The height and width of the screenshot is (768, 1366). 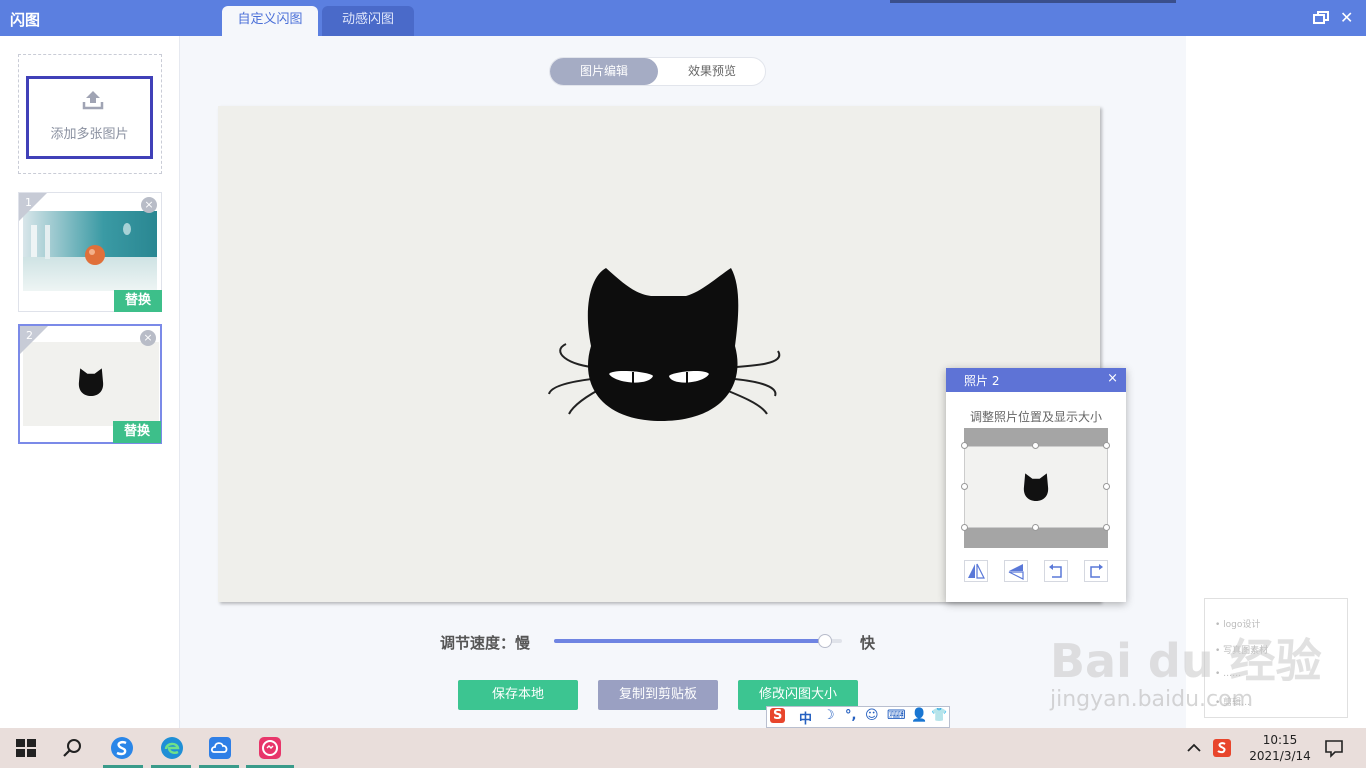 What do you see at coordinates (1036, 380) in the screenshot?
I see `photo-panel-header: 照片 2 ×` at bounding box center [1036, 380].